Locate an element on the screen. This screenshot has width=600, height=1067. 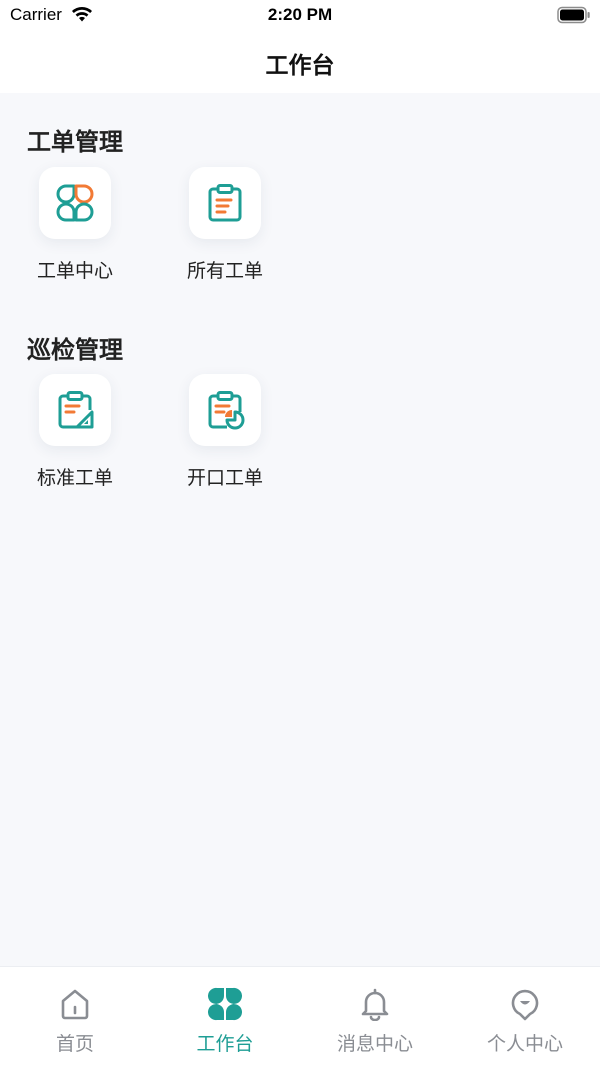
open-work-order-tile: 开口工单 is located at coordinates (225, 439).